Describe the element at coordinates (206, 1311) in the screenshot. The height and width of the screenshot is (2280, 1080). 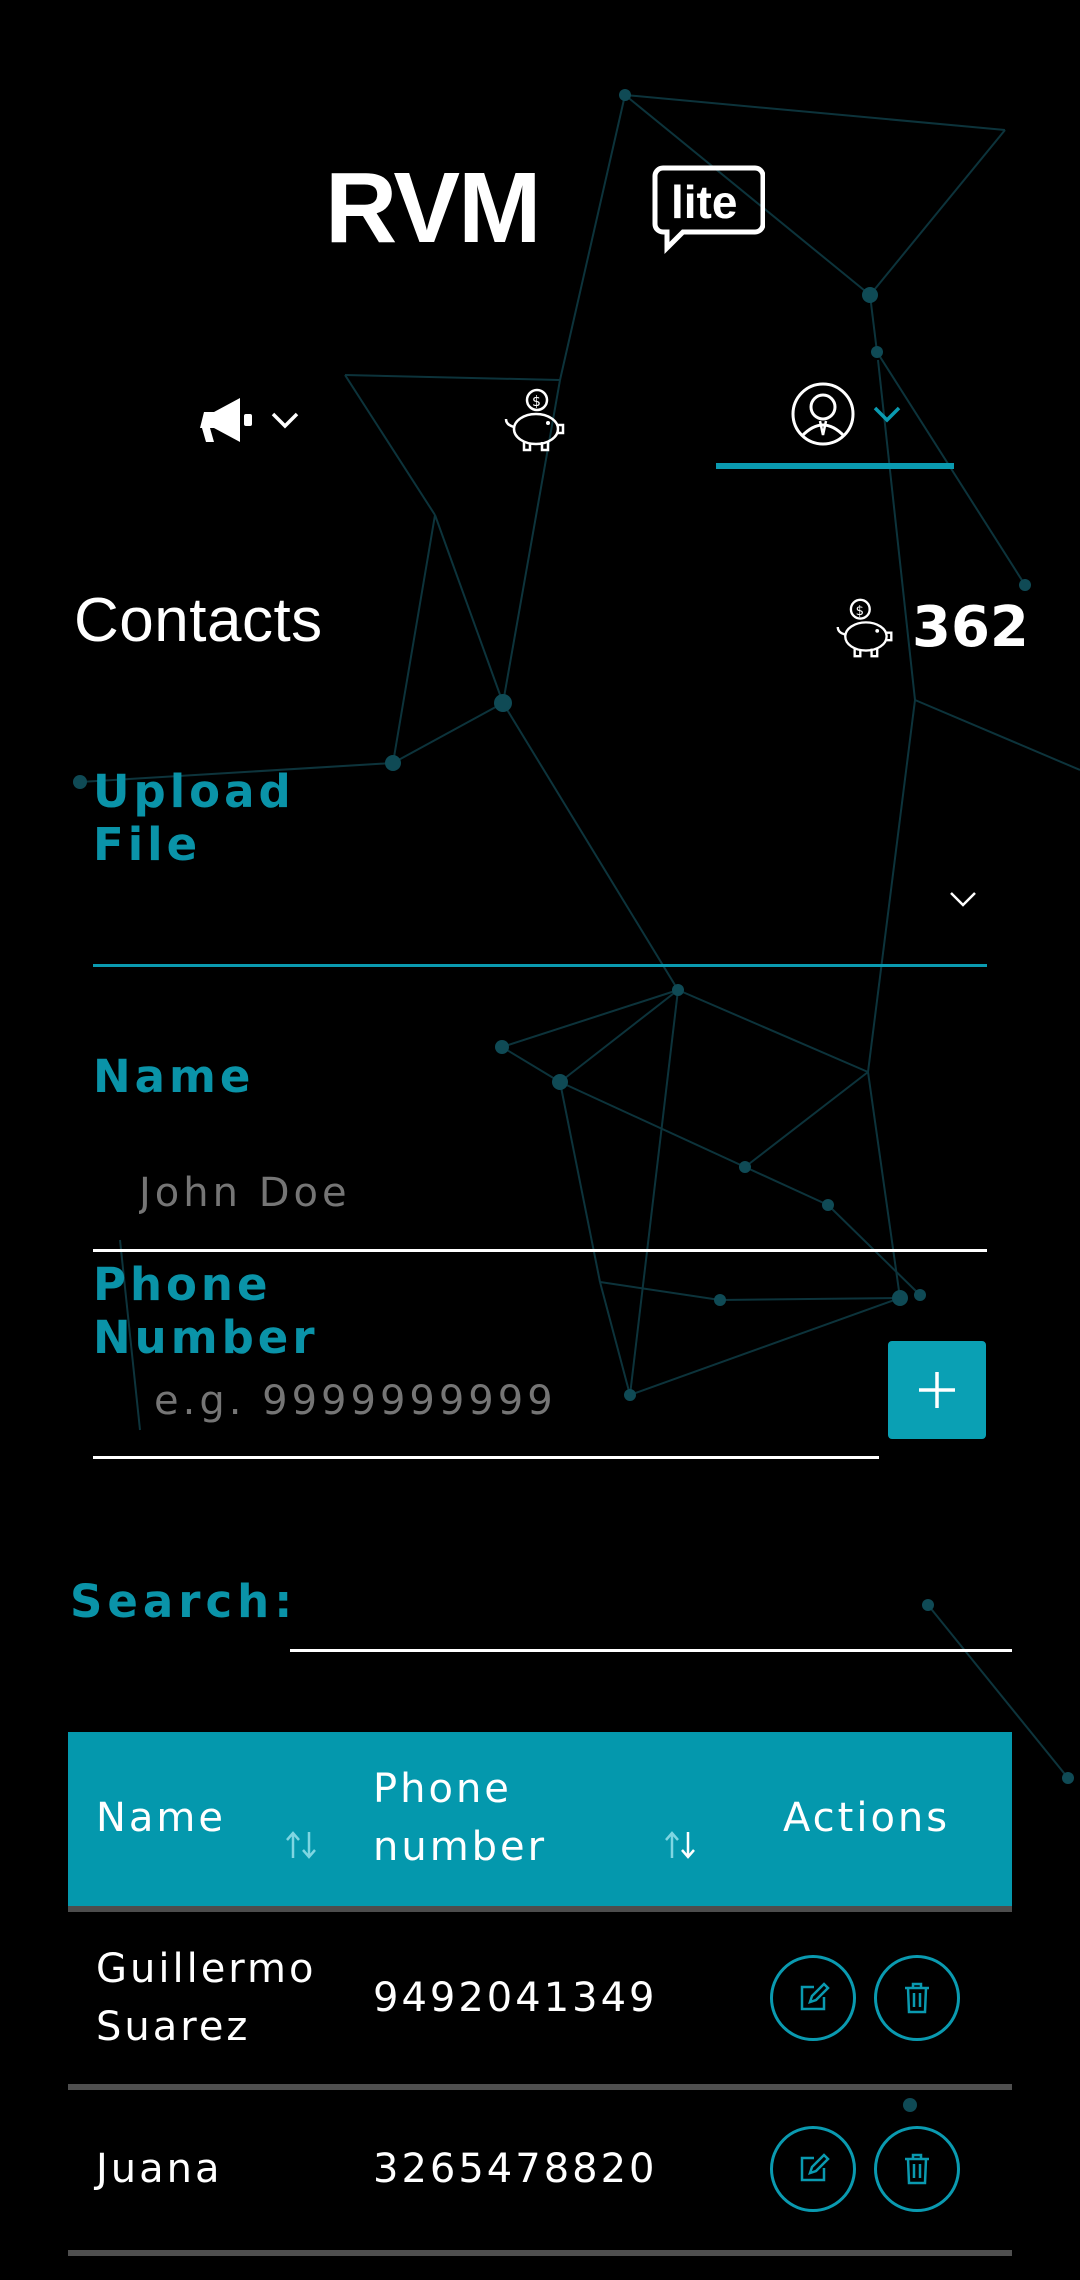
I see `phone-number-label: Phone Number` at that location.